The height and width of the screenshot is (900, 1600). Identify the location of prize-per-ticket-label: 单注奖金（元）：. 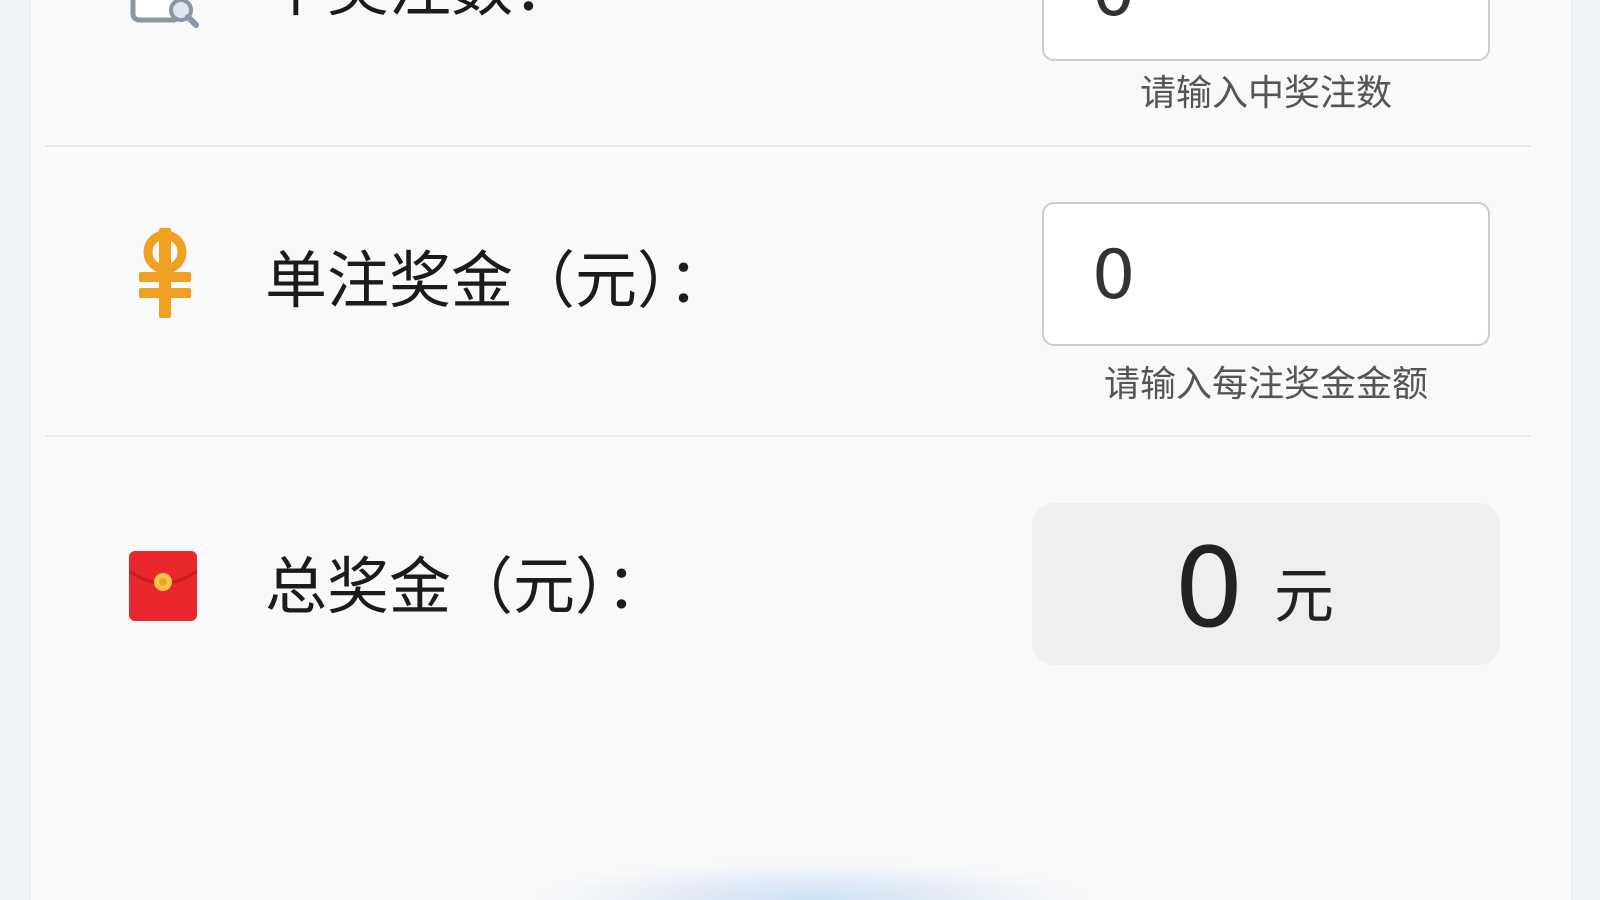
(498, 280).